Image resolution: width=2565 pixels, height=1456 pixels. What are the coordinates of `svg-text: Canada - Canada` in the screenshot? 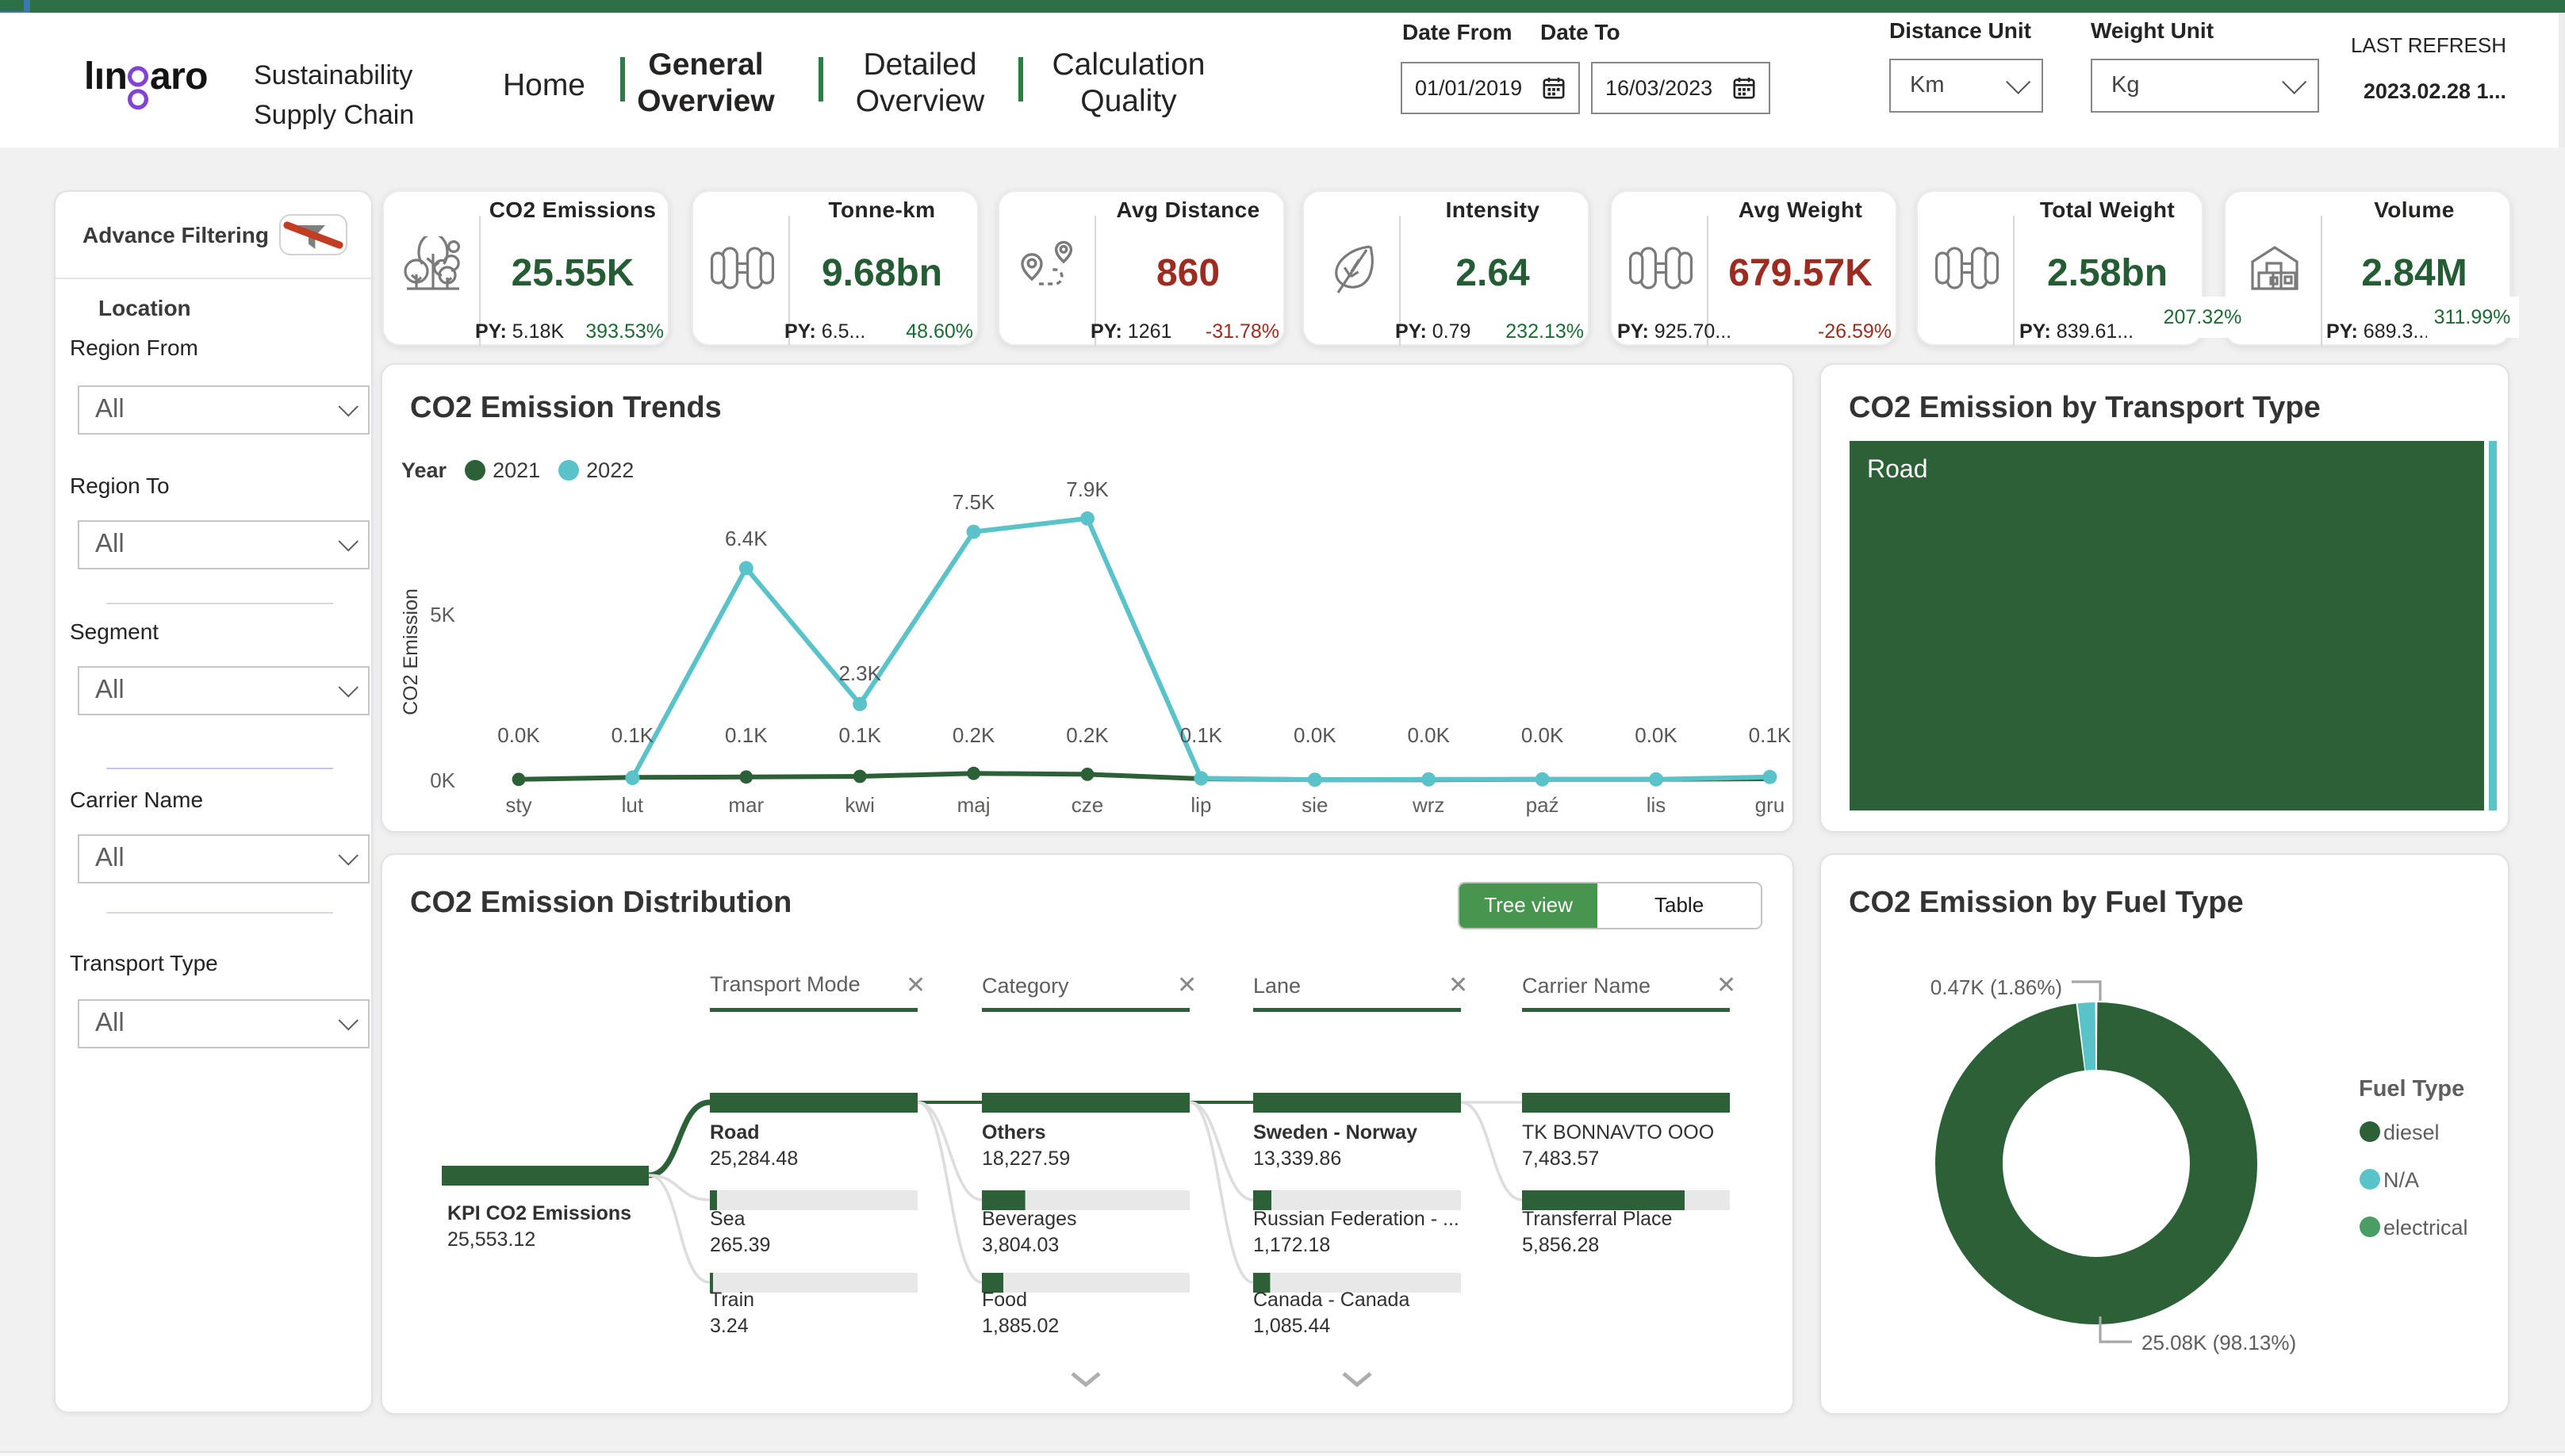 It's located at (1331, 1300).